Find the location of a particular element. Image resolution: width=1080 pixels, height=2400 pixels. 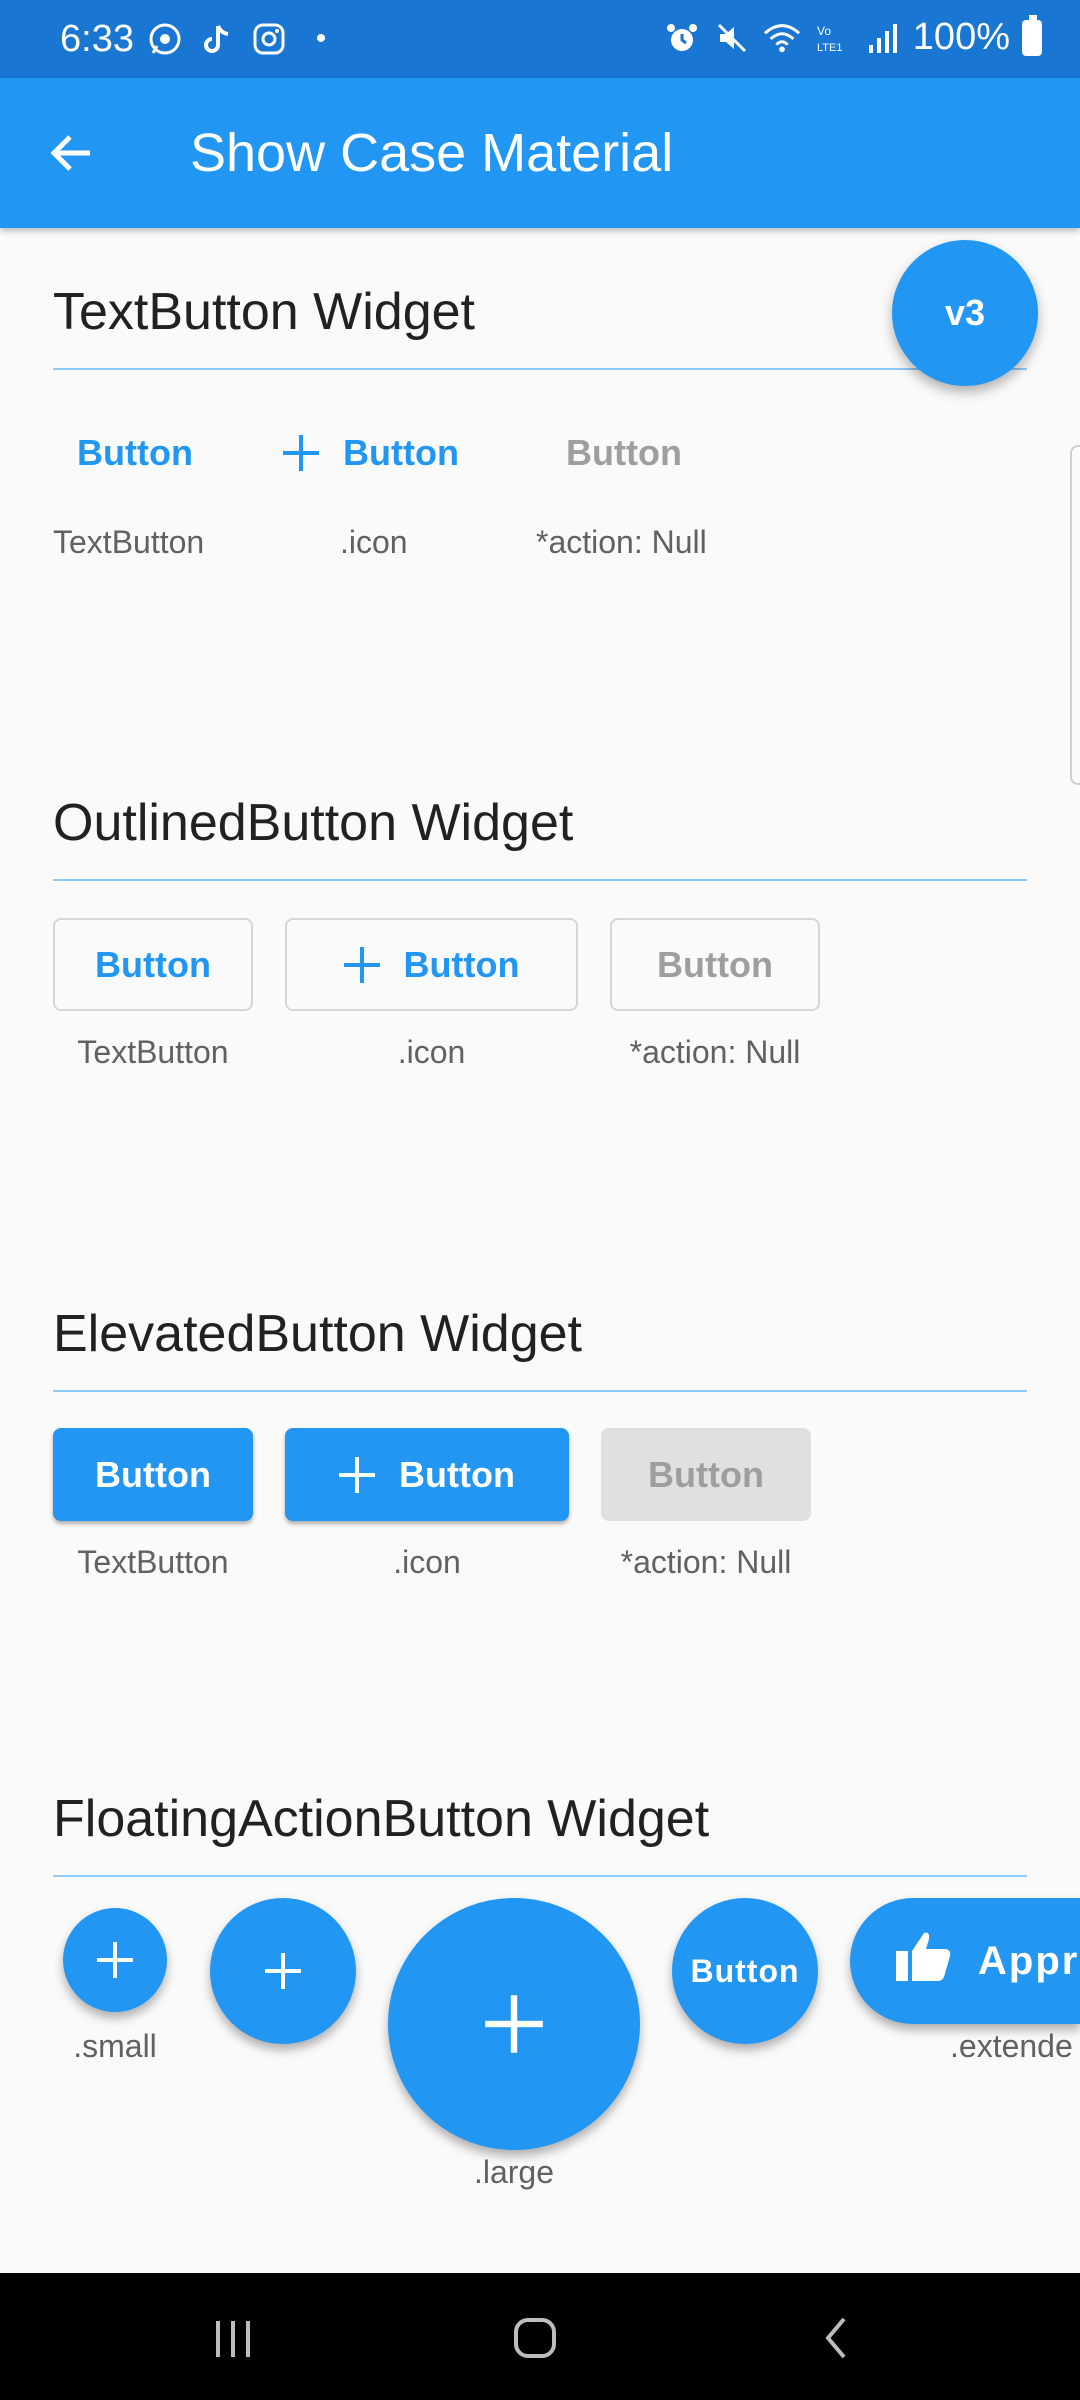

elevated-button-disabled: Button is located at coordinates (706, 1474).